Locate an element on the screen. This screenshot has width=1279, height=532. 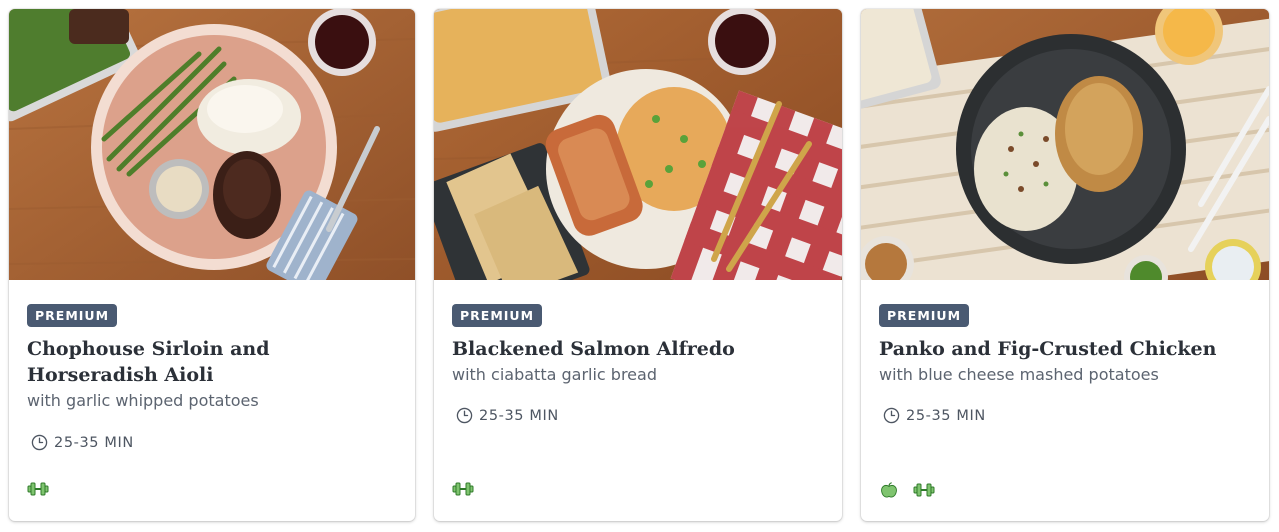
recipe-subtitle: with garlic whipped potatoes is located at coordinates (143, 400).